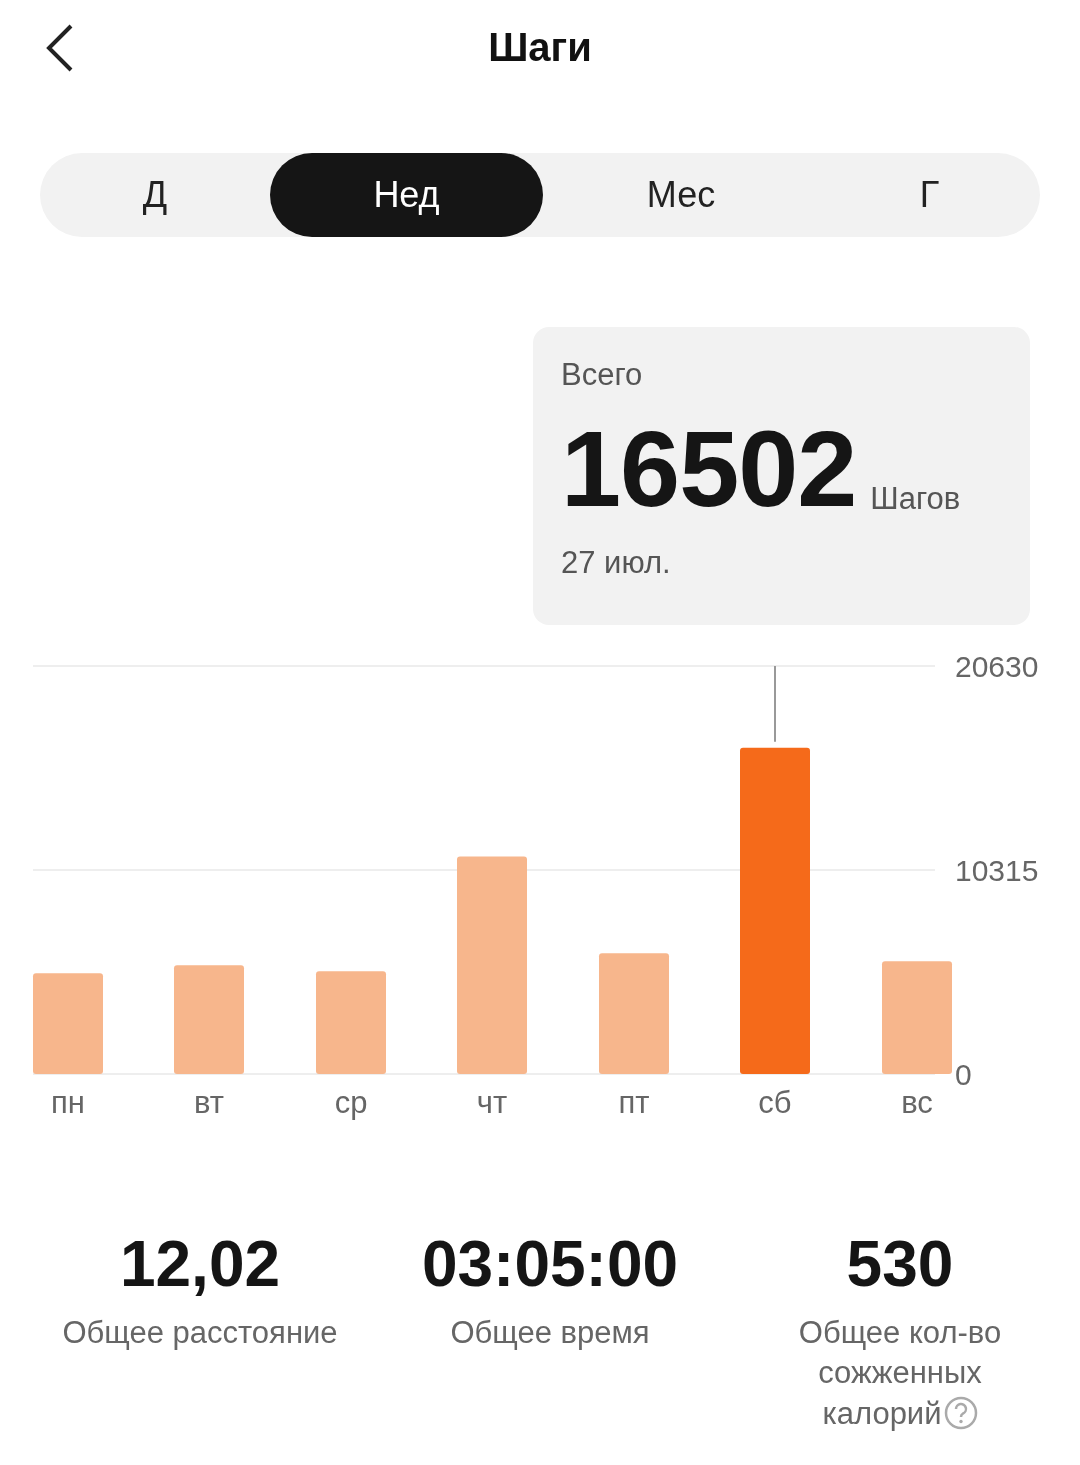  I want to click on stat-value: 03:05:00, so click(550, 1264).